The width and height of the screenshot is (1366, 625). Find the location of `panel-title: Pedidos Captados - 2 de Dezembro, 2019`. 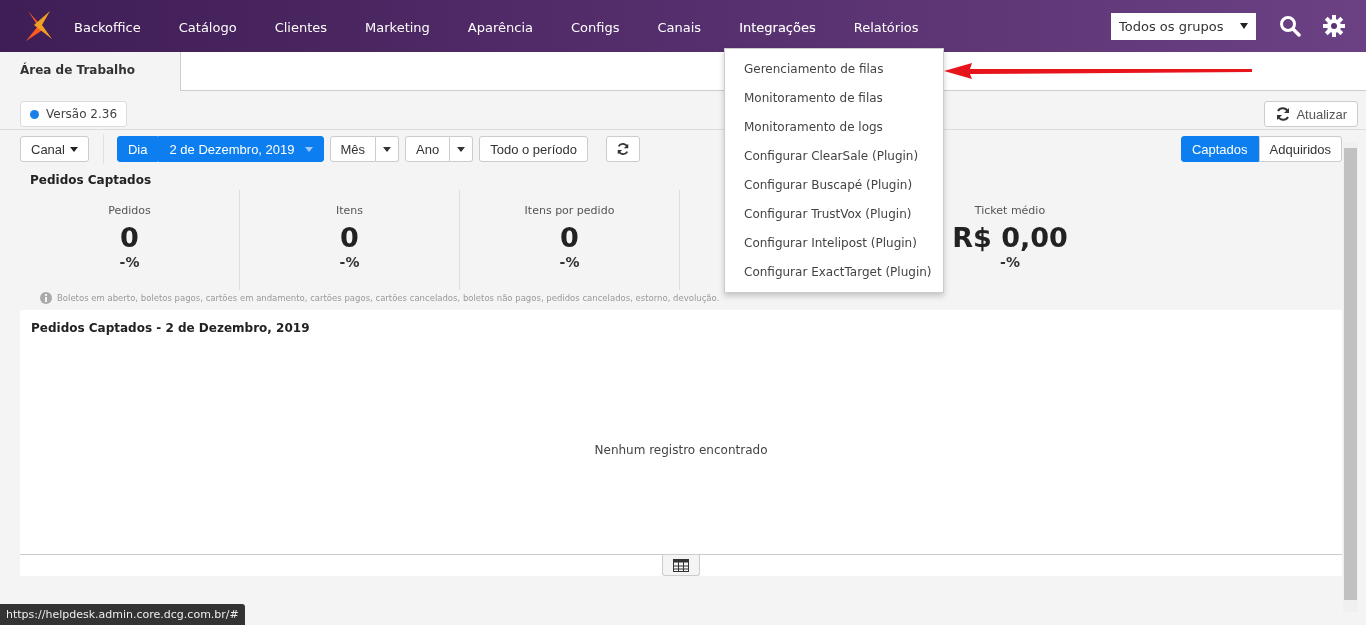

panel-title: Pedidos Captados - 2 de Dezembro, 2019 is located at coordinates (170, 327).